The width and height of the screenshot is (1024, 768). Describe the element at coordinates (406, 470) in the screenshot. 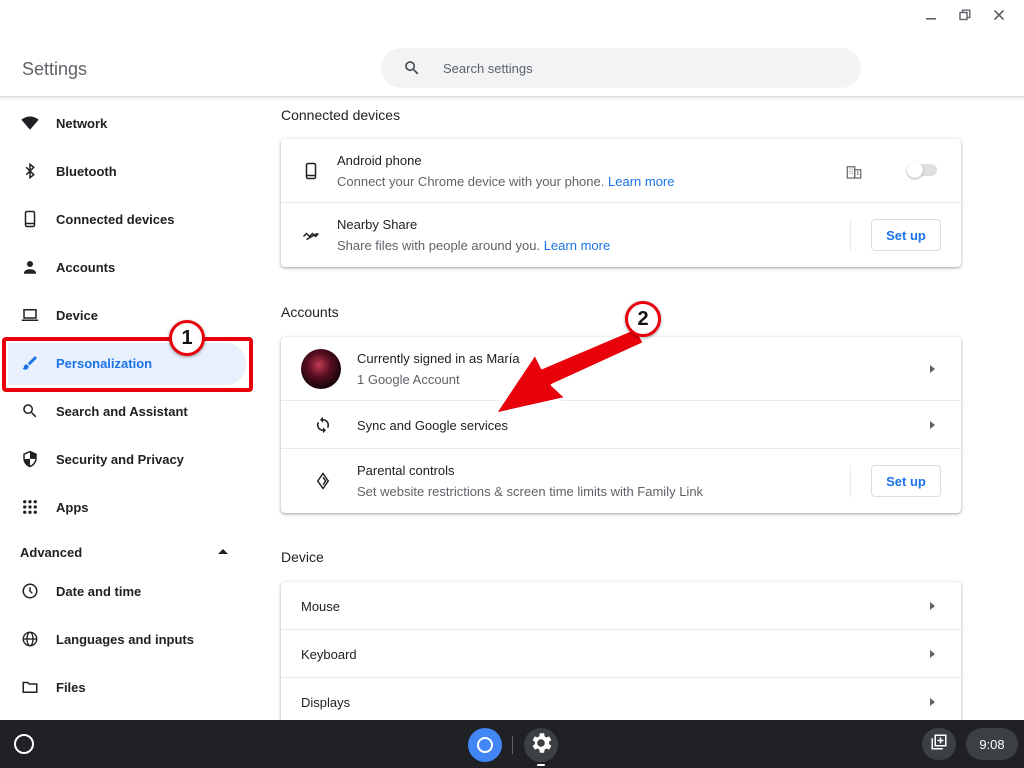

I see `parental-controls-title: Parental controls` at that location.